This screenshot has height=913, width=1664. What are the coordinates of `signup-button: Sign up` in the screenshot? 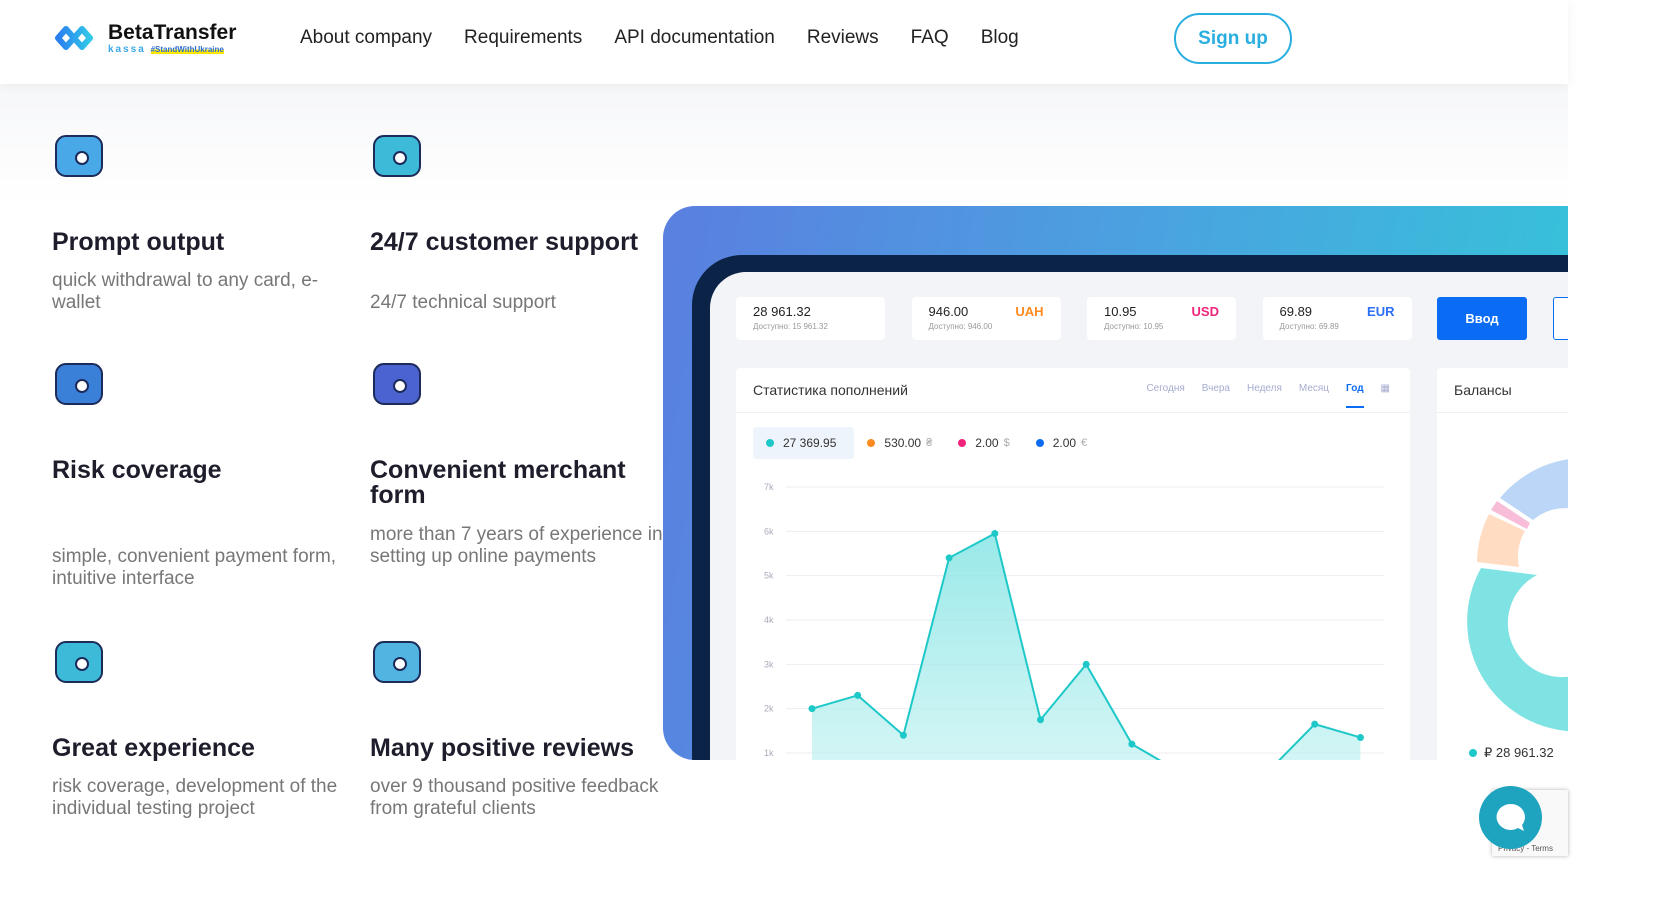 It's located at (1233, 38).